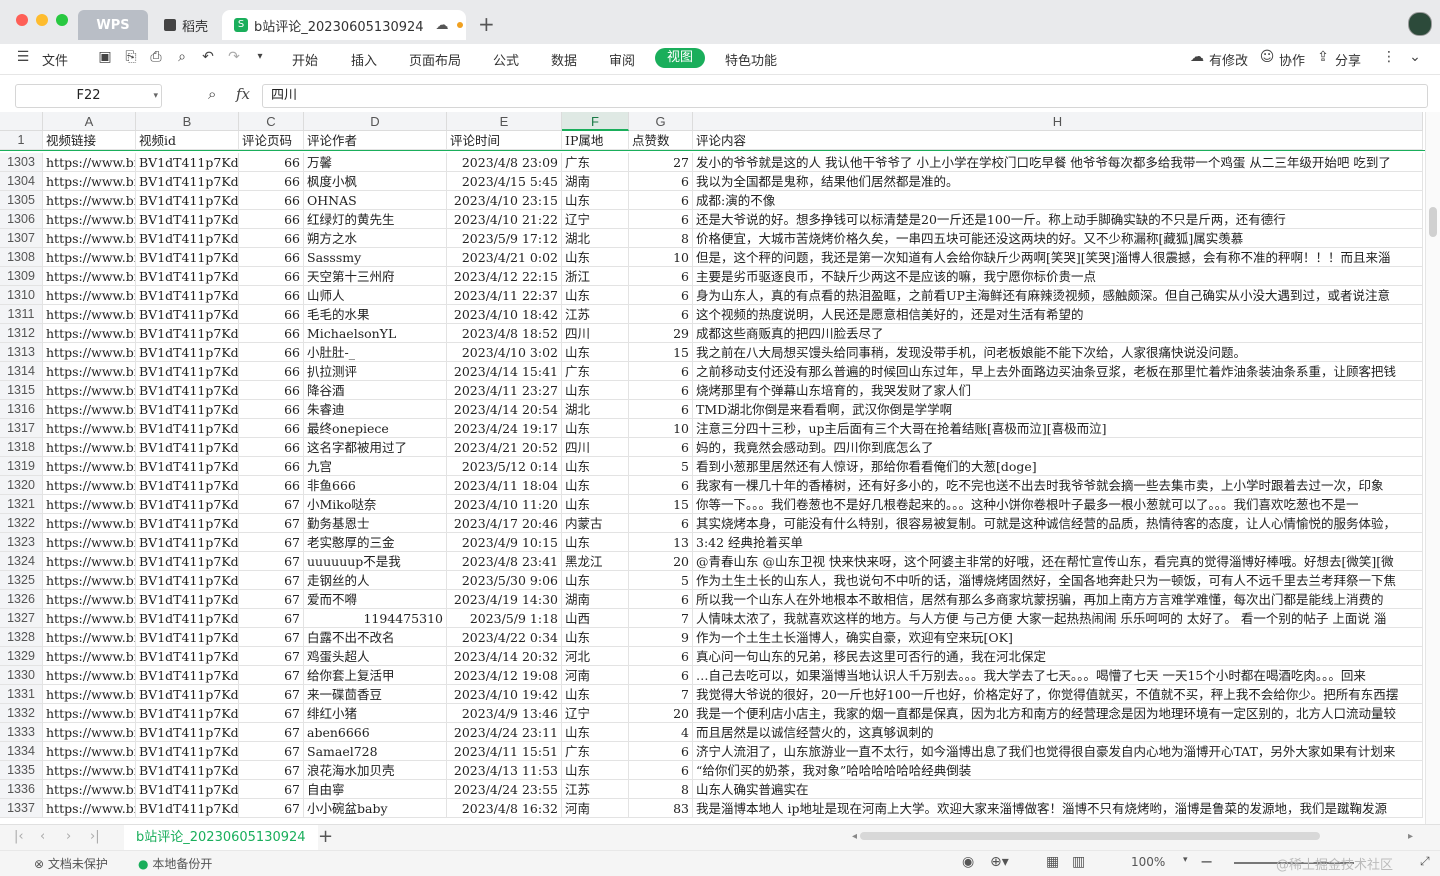 The image size is (1440, 876). I want to click on row-number: 1330, so click(21, 675).